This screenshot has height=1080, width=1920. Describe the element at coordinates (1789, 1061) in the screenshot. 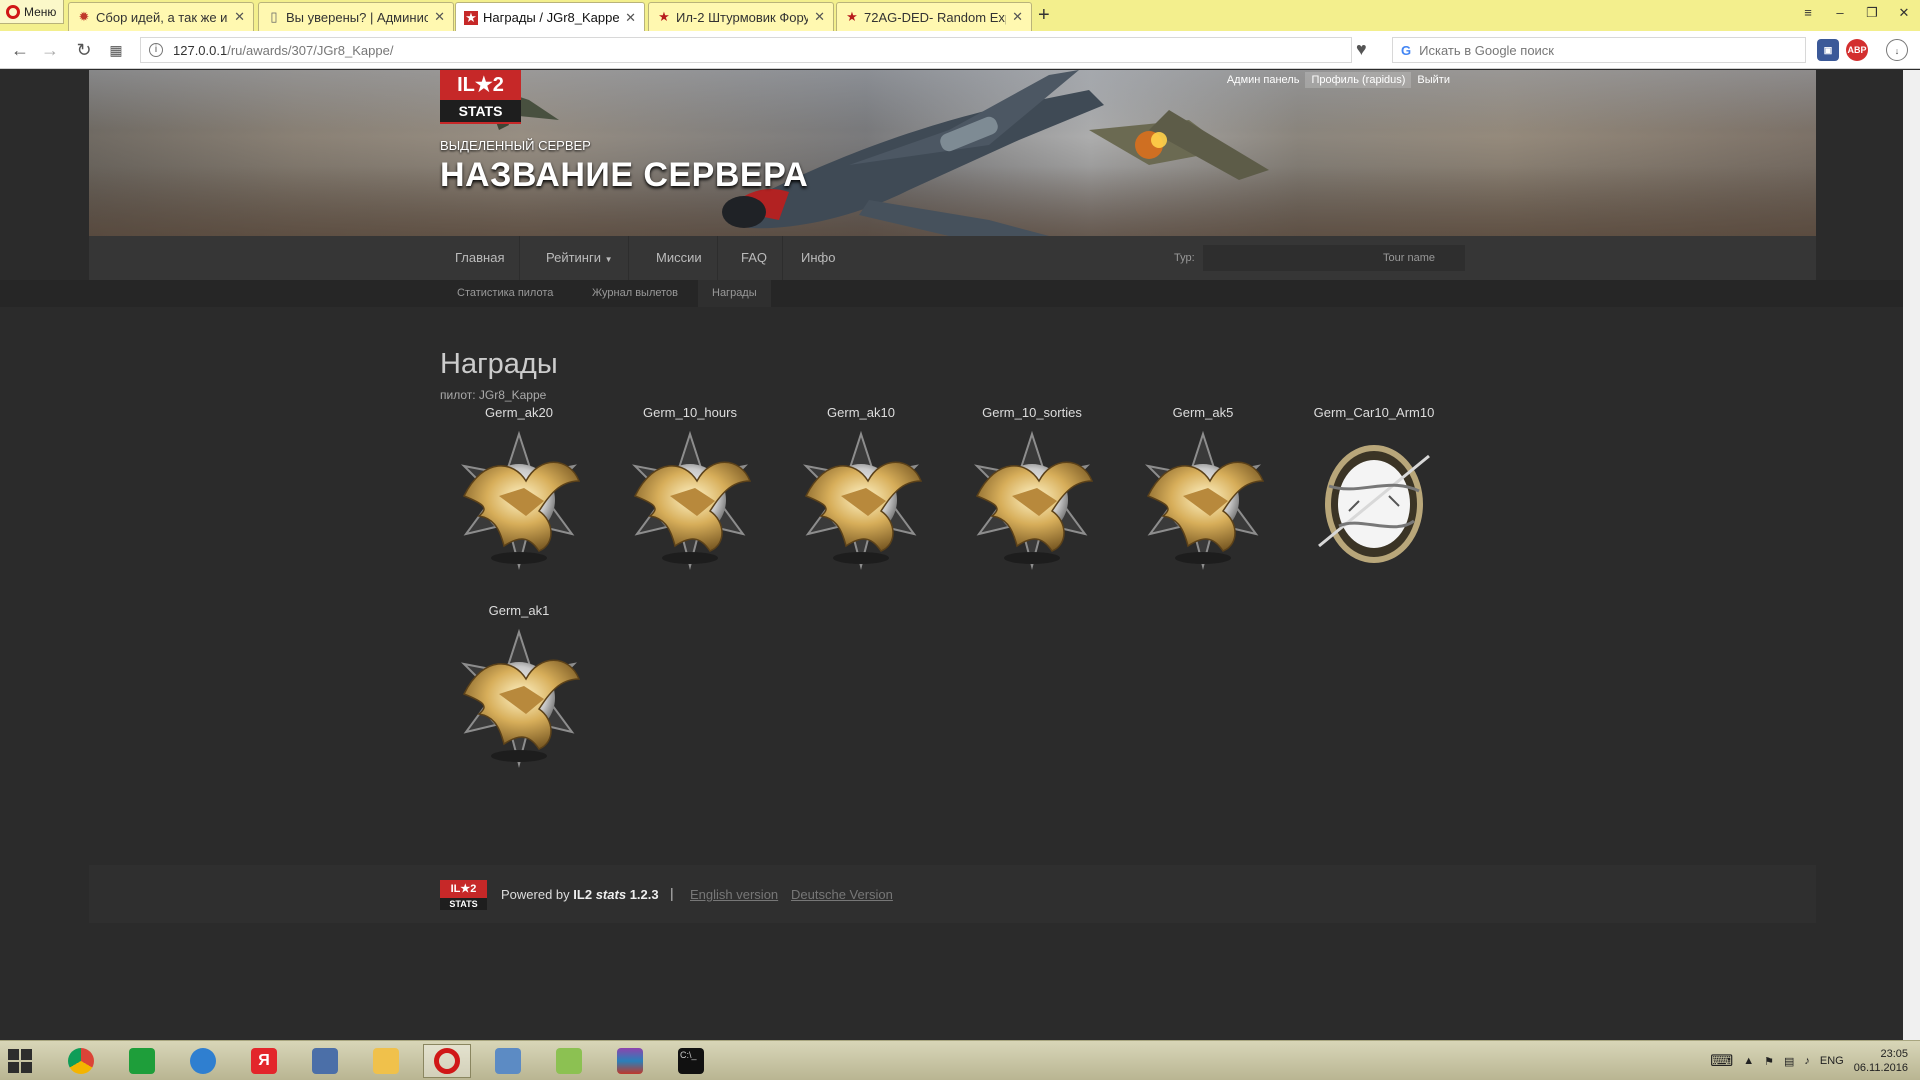

I see `network-icon: ▤` at that location.